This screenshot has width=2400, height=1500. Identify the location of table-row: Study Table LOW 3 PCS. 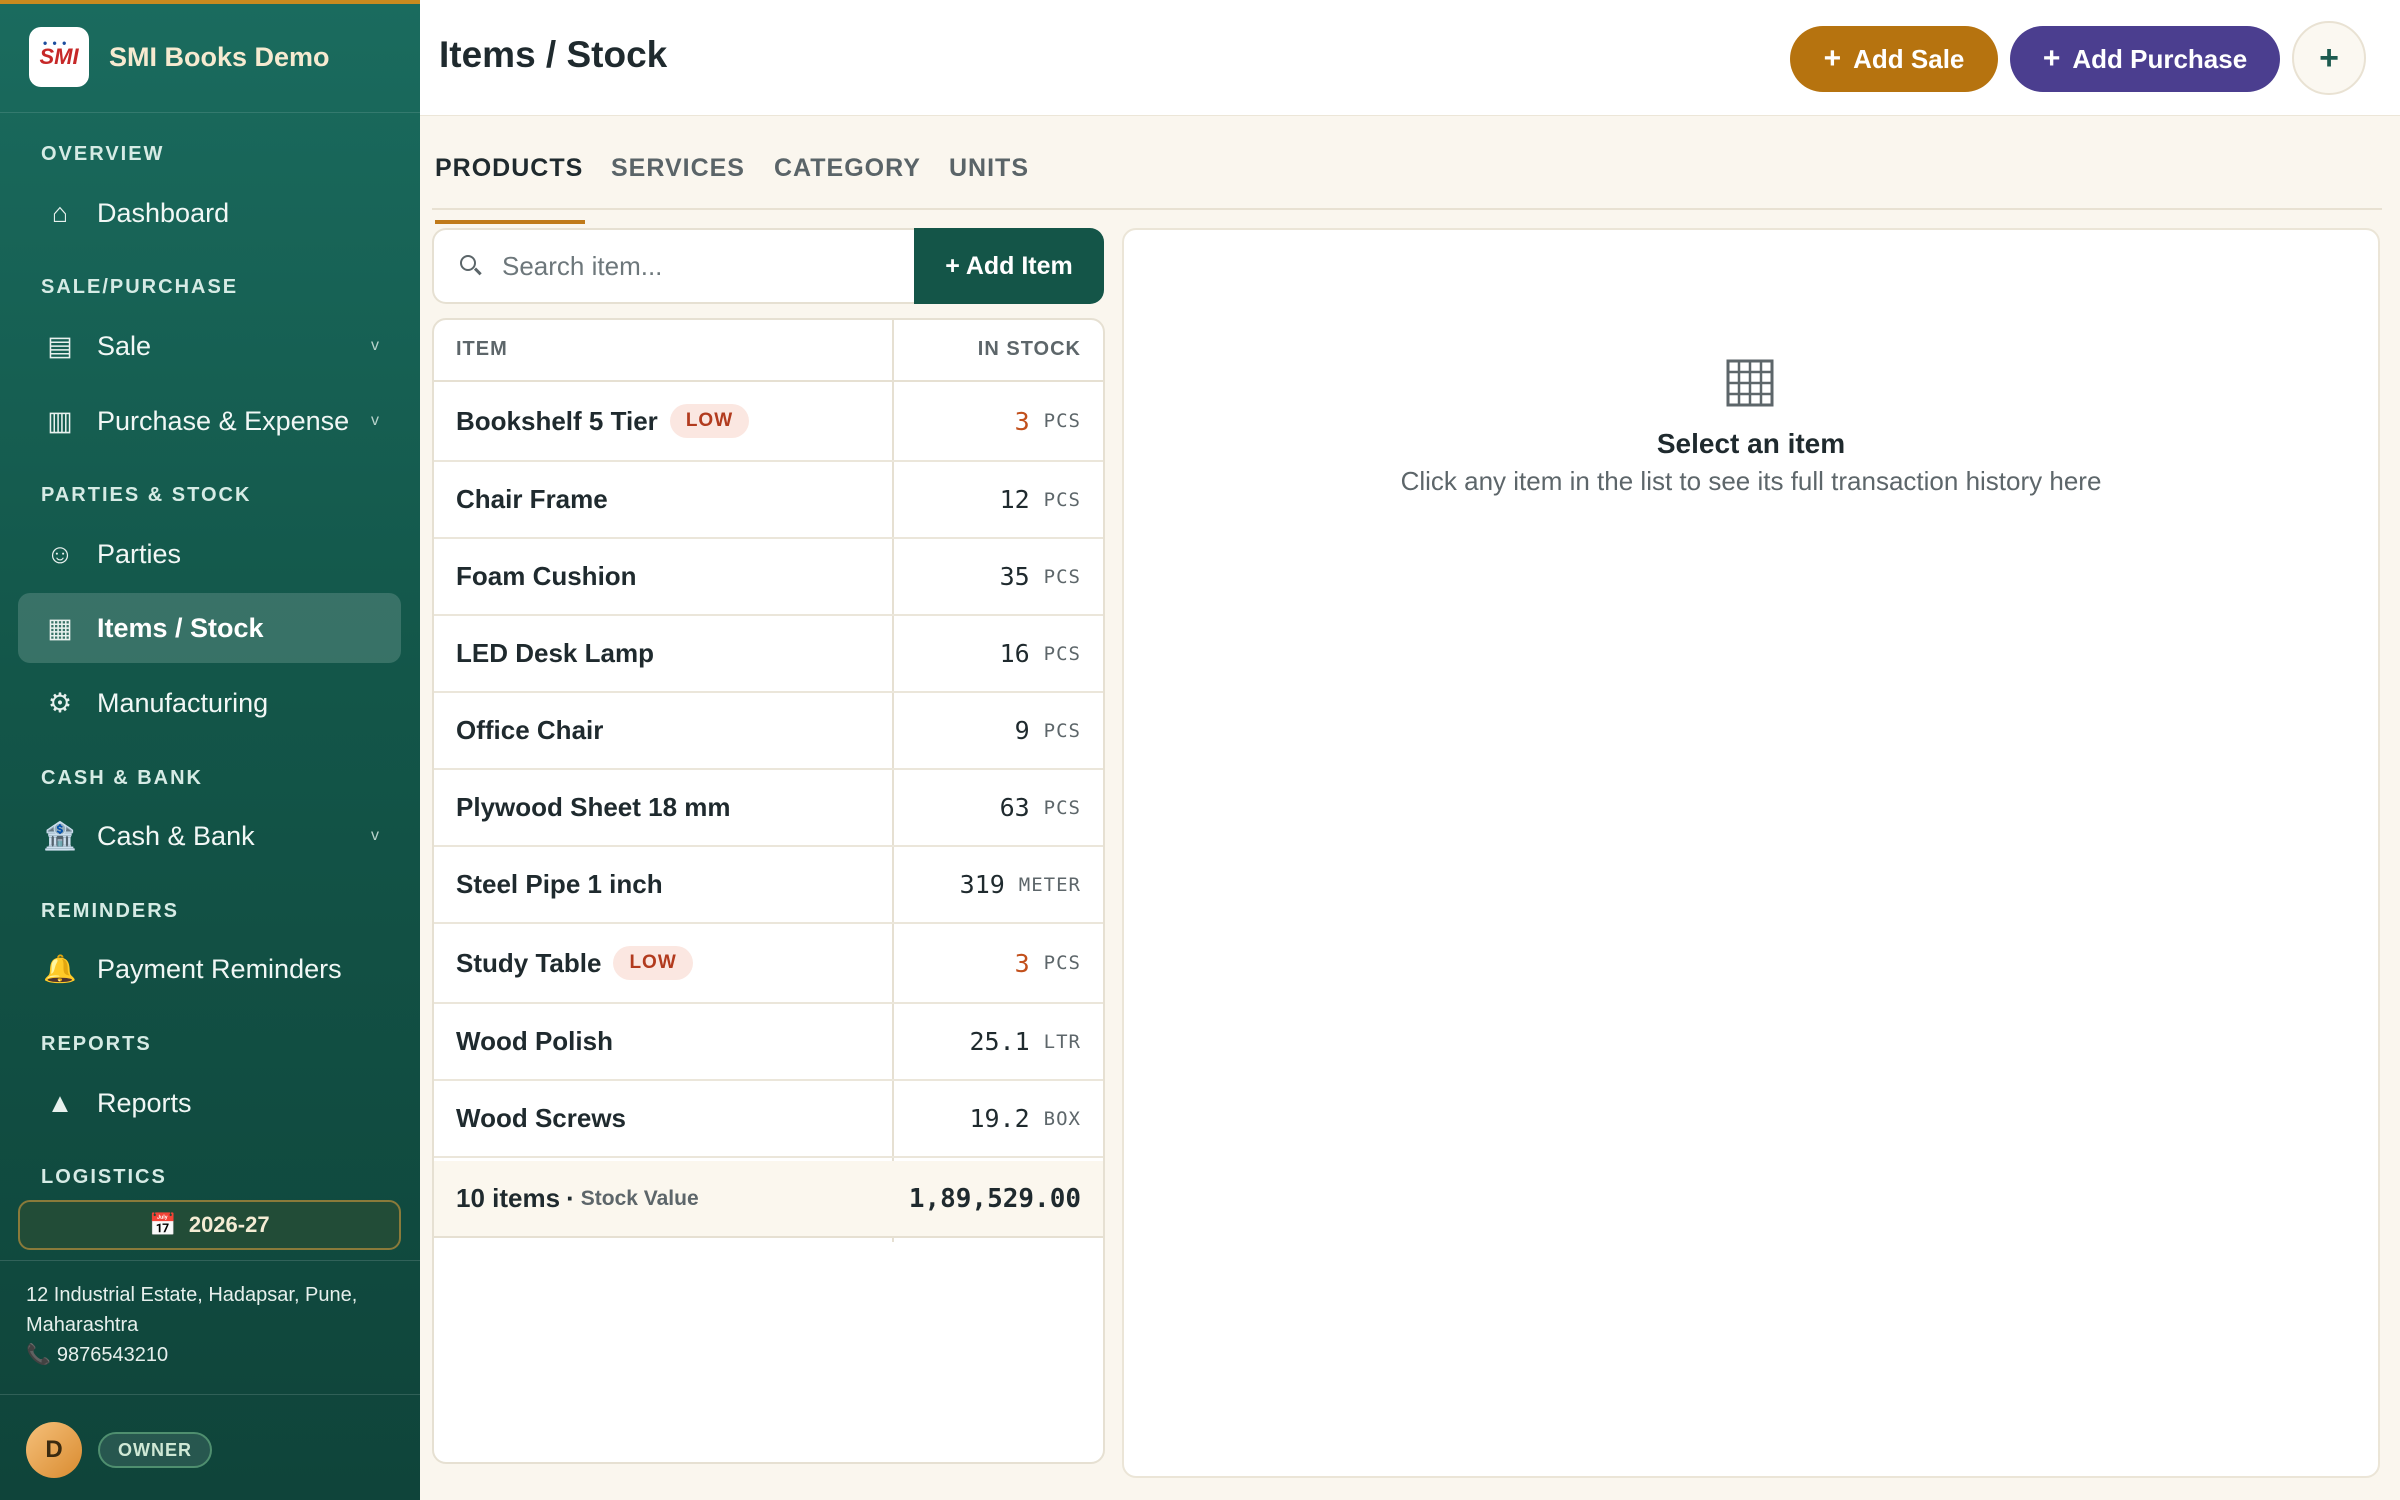
(768, 964).